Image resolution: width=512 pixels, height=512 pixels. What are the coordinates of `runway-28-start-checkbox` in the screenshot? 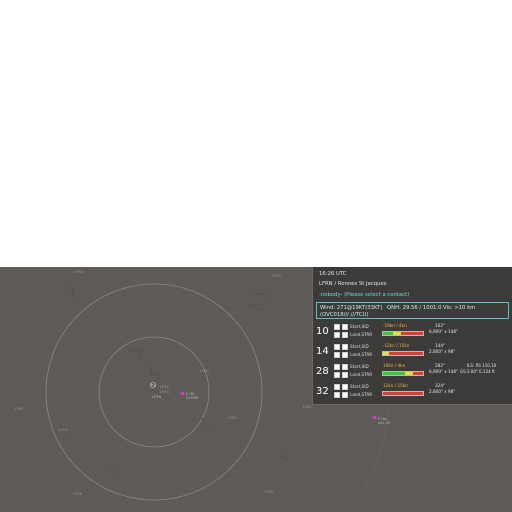 It's located at (337, 367).